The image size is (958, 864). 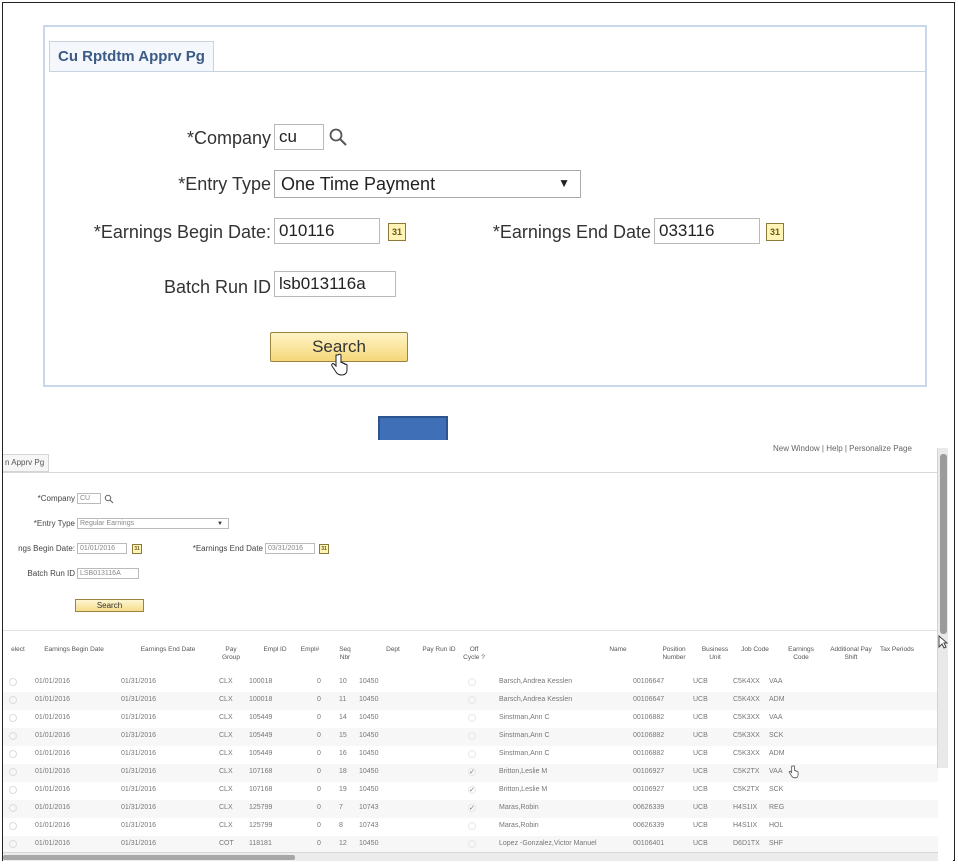 I want to click on header-links: New Window | Help | Personalize Page, so click(x=842, y=448).